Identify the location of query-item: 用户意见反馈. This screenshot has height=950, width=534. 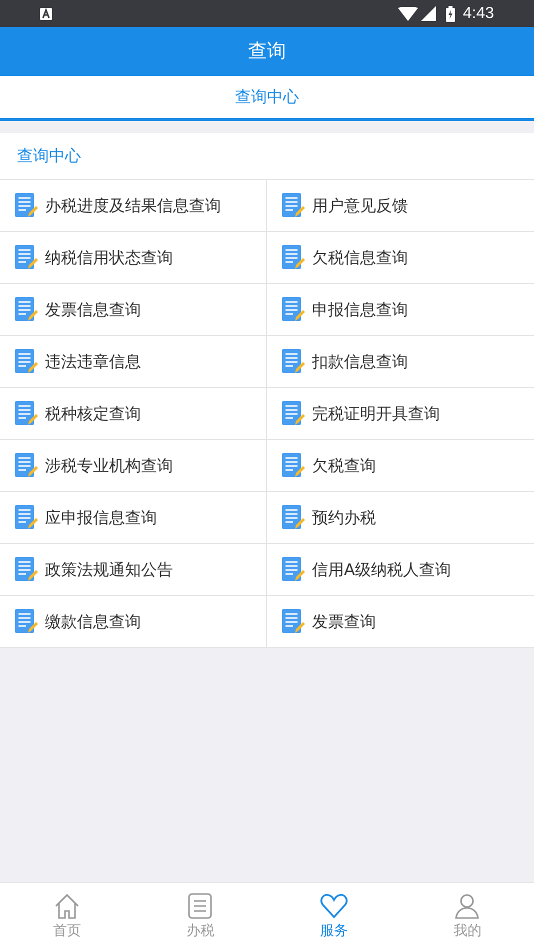
(400, 206).